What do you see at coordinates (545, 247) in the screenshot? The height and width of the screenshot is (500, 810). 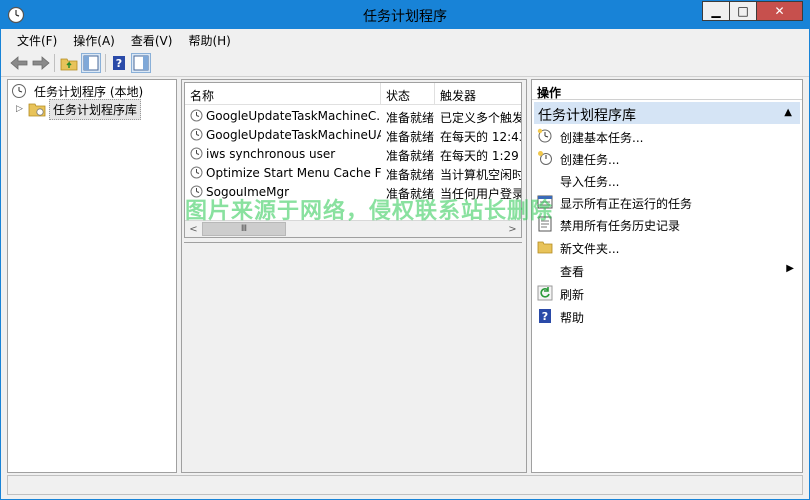 I see `new-folder-icon` at bounding box center [545, 247].